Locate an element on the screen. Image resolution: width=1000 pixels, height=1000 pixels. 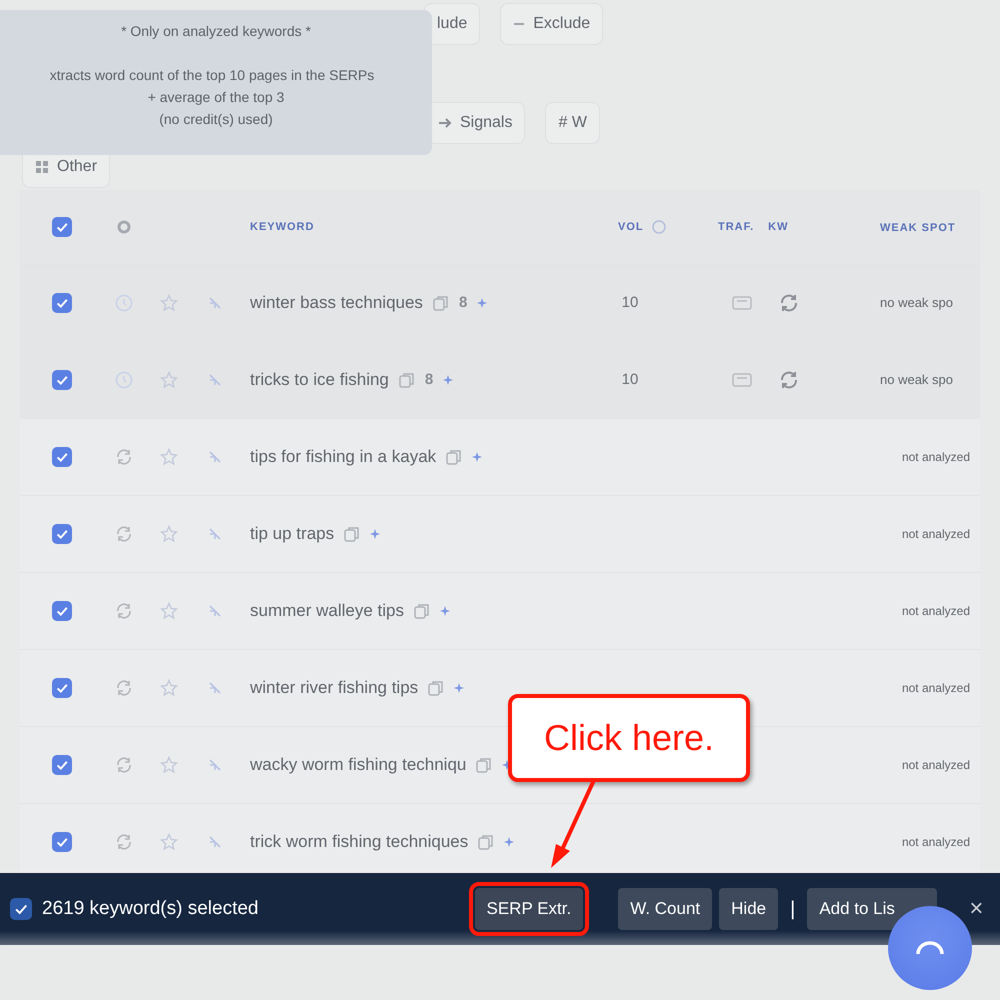
column-header: TRAF. is located at coordinates (736, 227).